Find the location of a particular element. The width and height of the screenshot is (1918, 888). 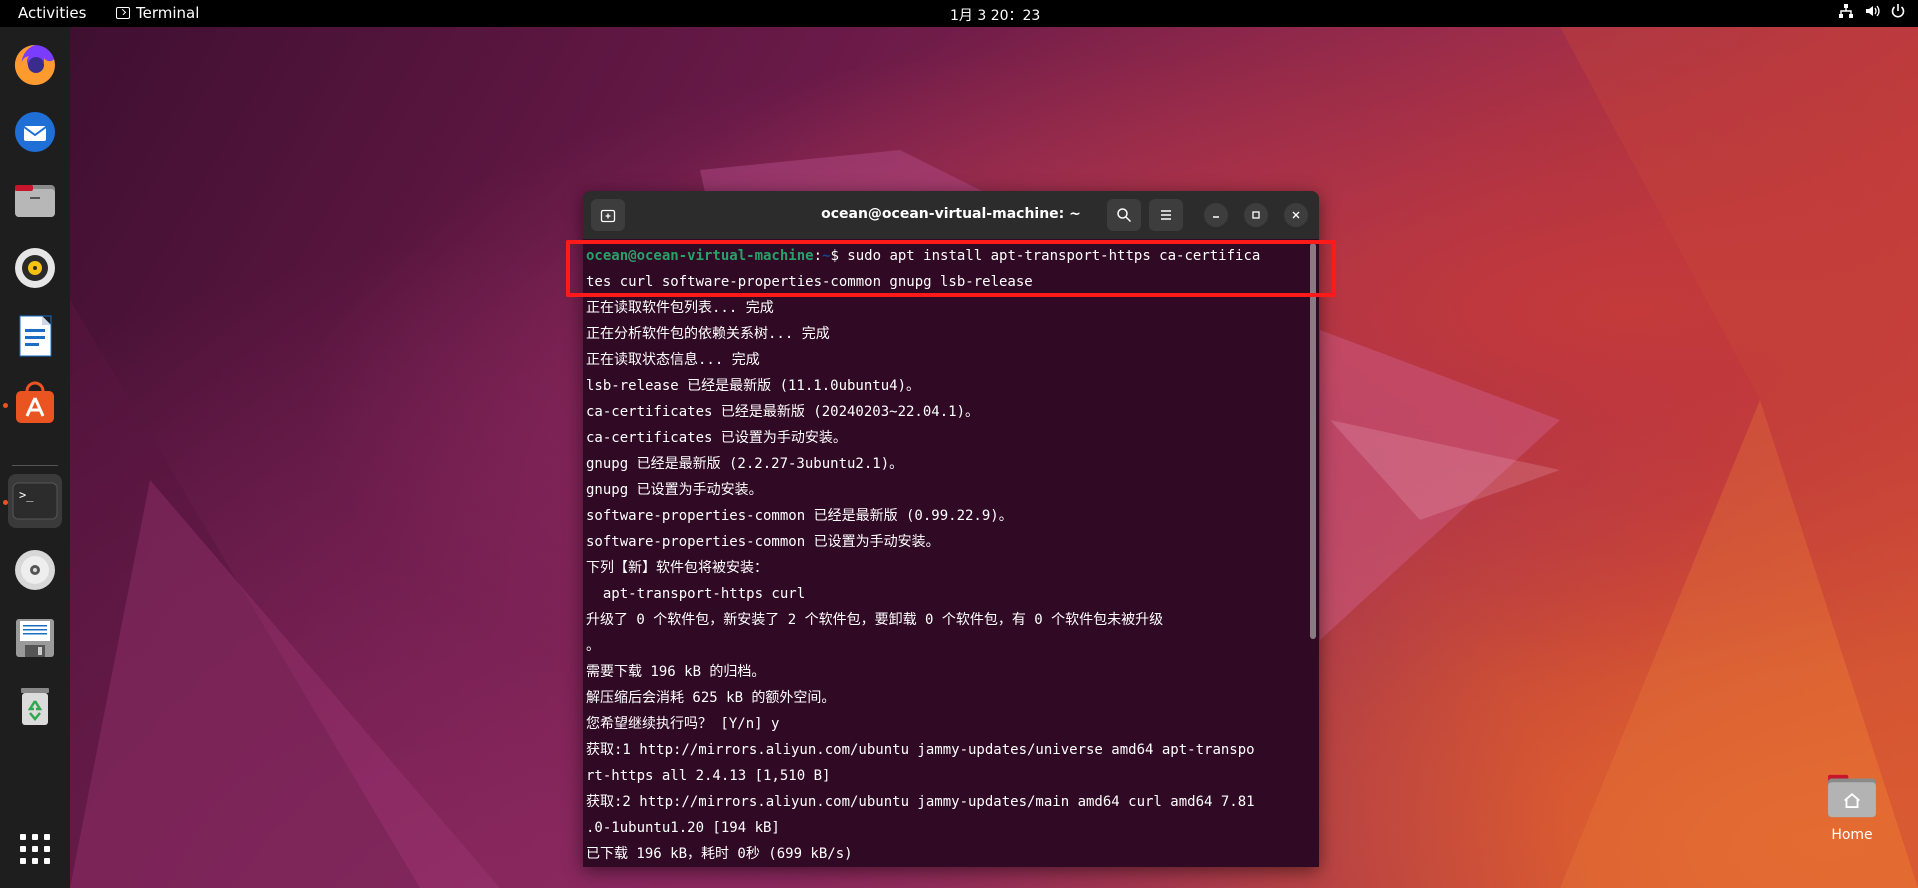

show-apps-icon is located at coordinates (35, 849).